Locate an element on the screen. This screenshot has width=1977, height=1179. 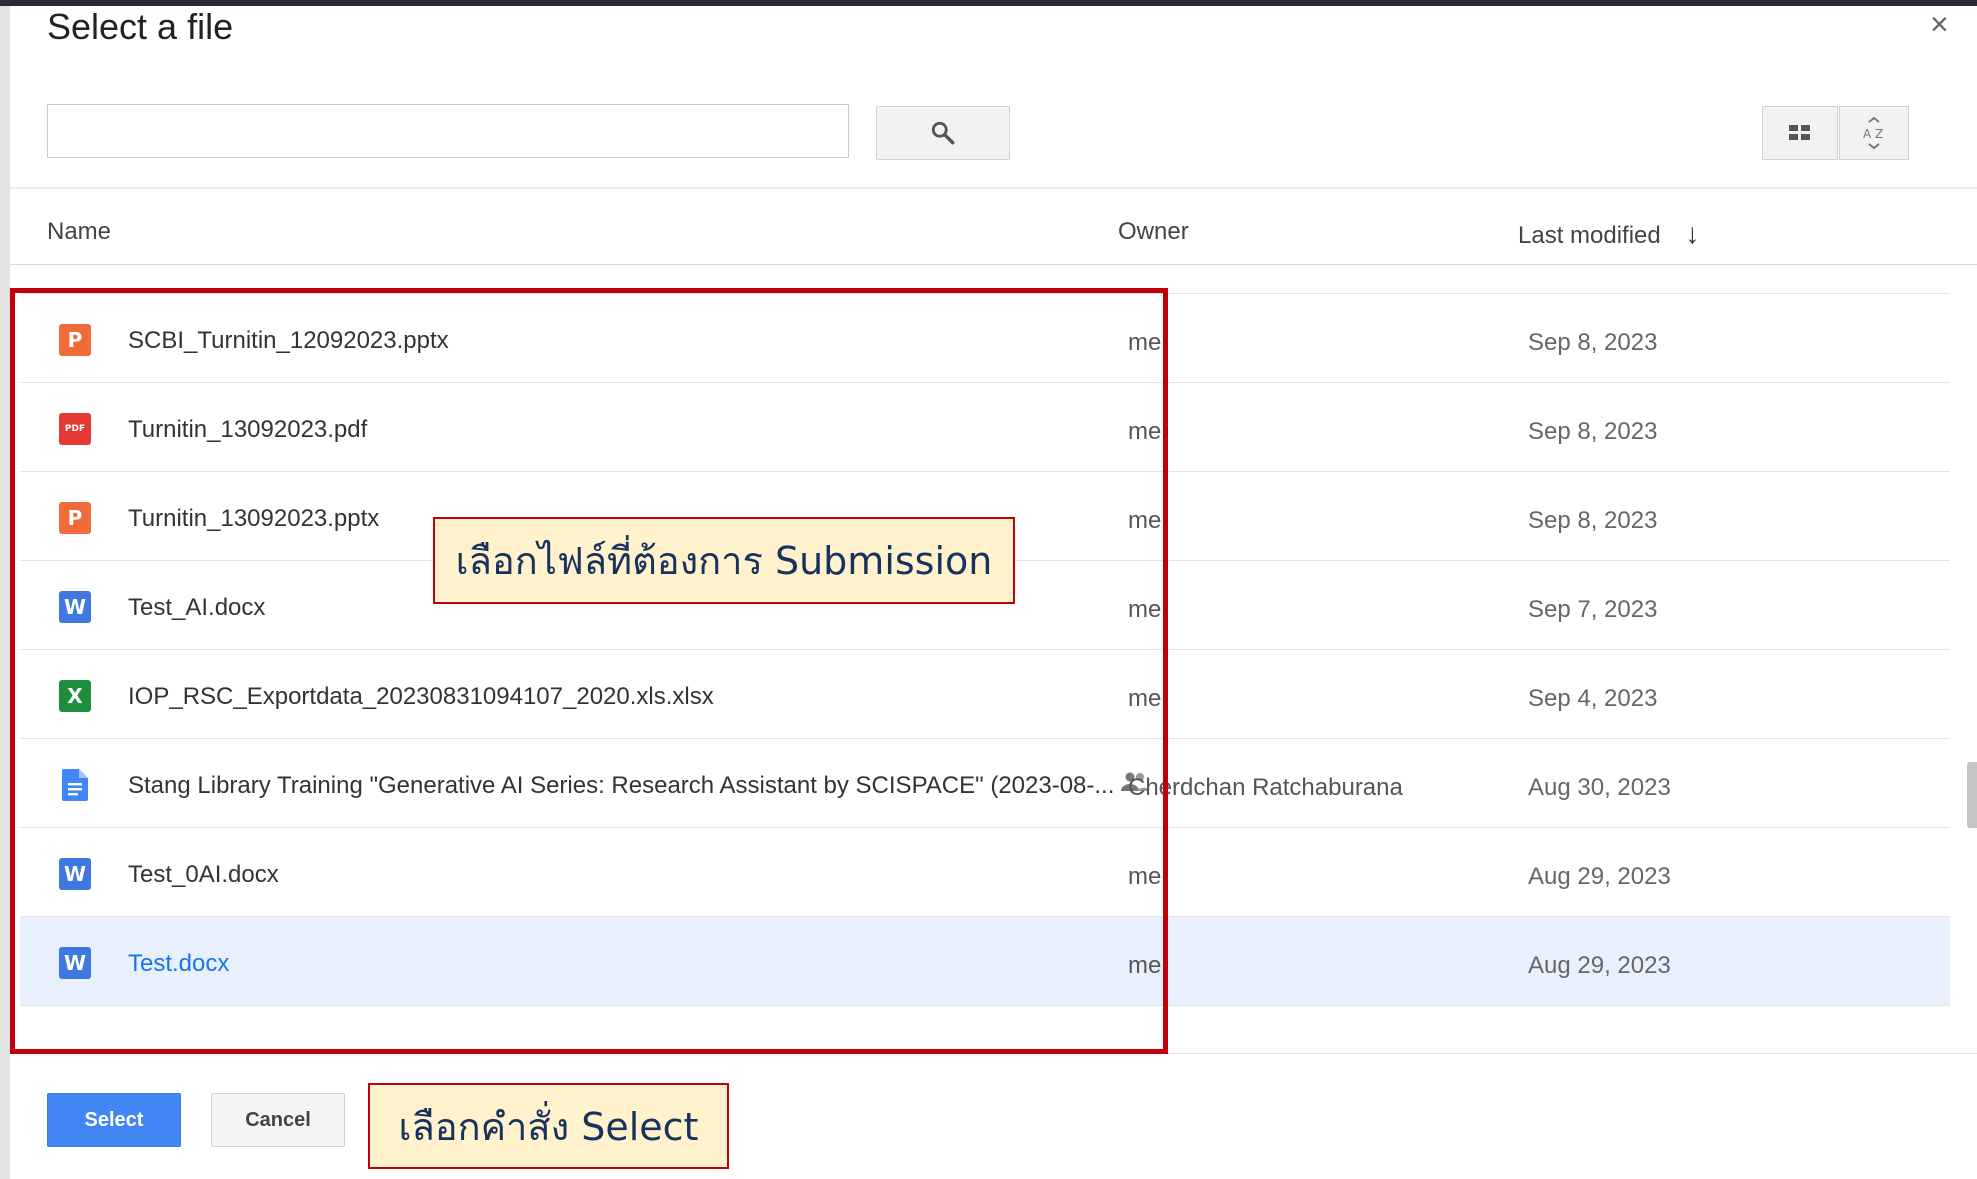
grid-view-button is located at coordinates (1800, 133).